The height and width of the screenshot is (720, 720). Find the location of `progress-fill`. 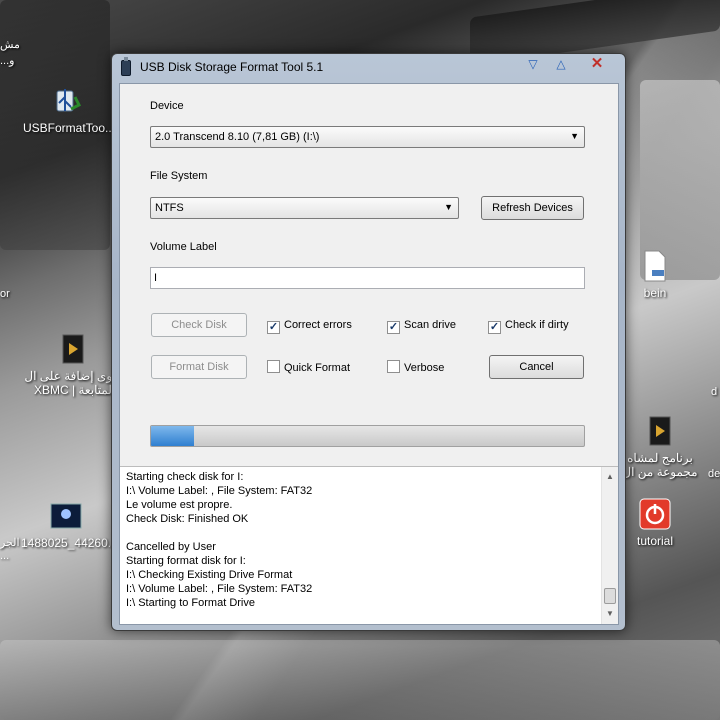

progress-fill is located at coordinates (173, 436).